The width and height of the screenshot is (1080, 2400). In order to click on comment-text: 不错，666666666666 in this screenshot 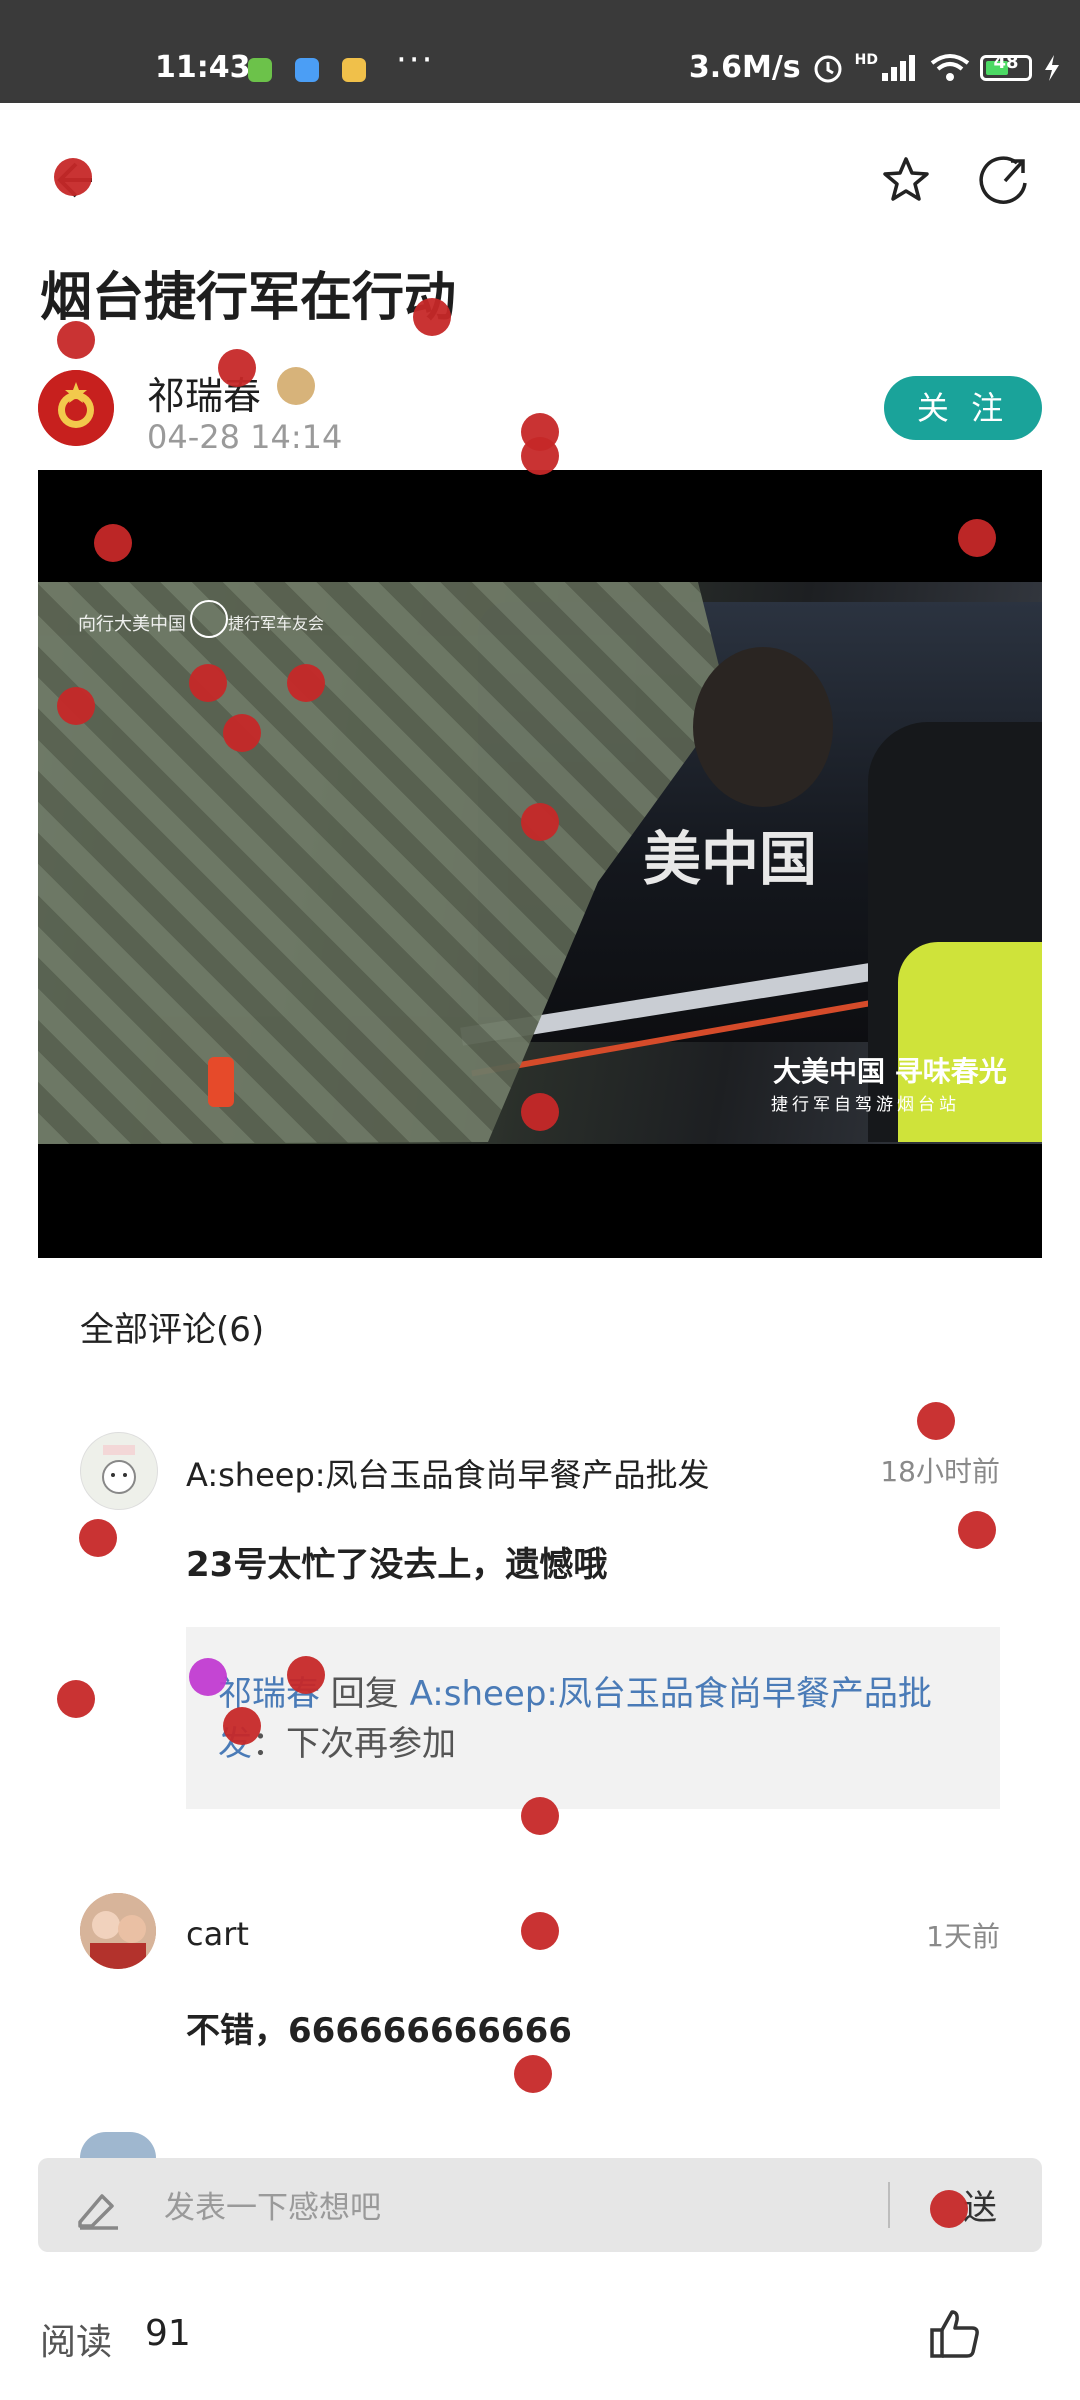, I will do `click(379, 2031)`.